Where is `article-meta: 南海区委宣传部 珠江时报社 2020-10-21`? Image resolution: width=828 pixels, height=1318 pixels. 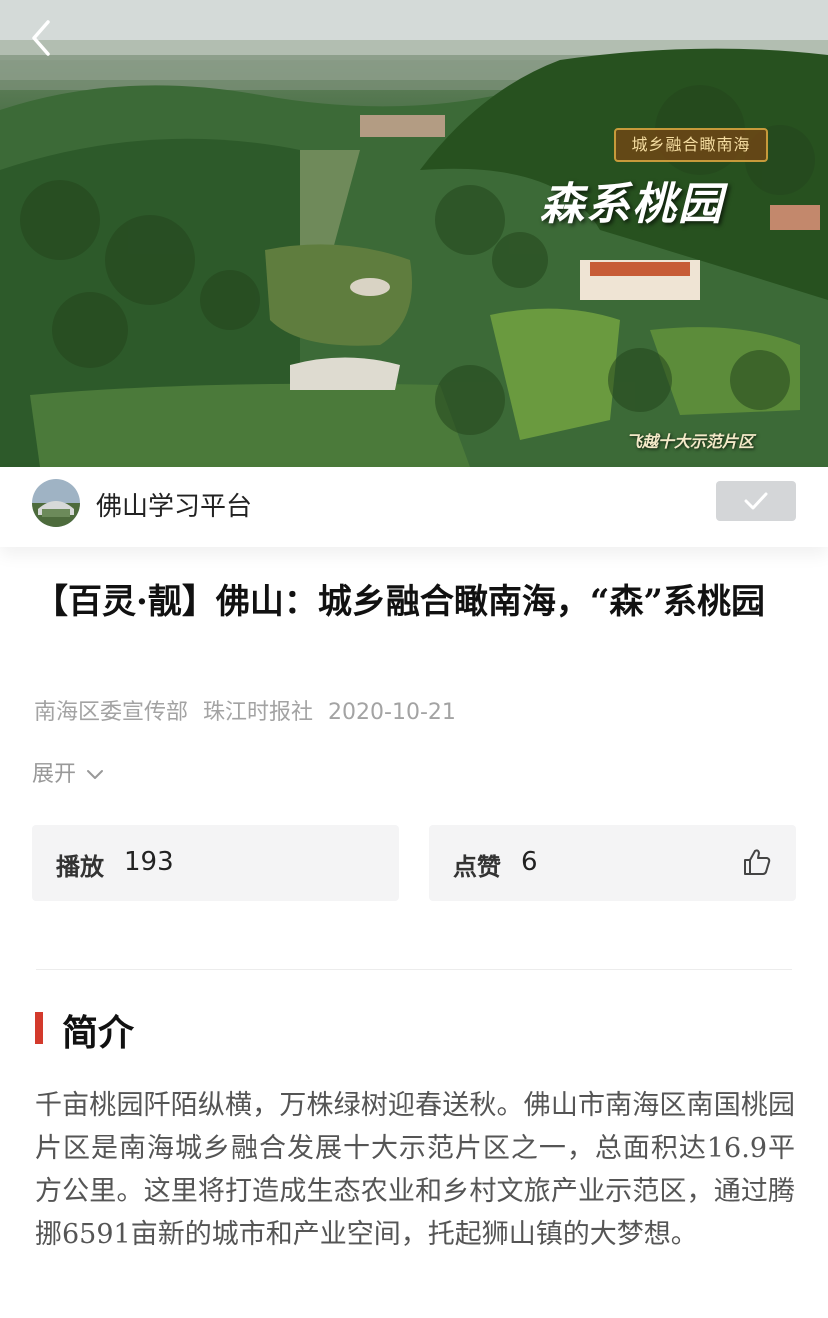 article-meta: 南海区委宣传部 珠江时报社 2020-10-21 is located at coordinates (249, 710).